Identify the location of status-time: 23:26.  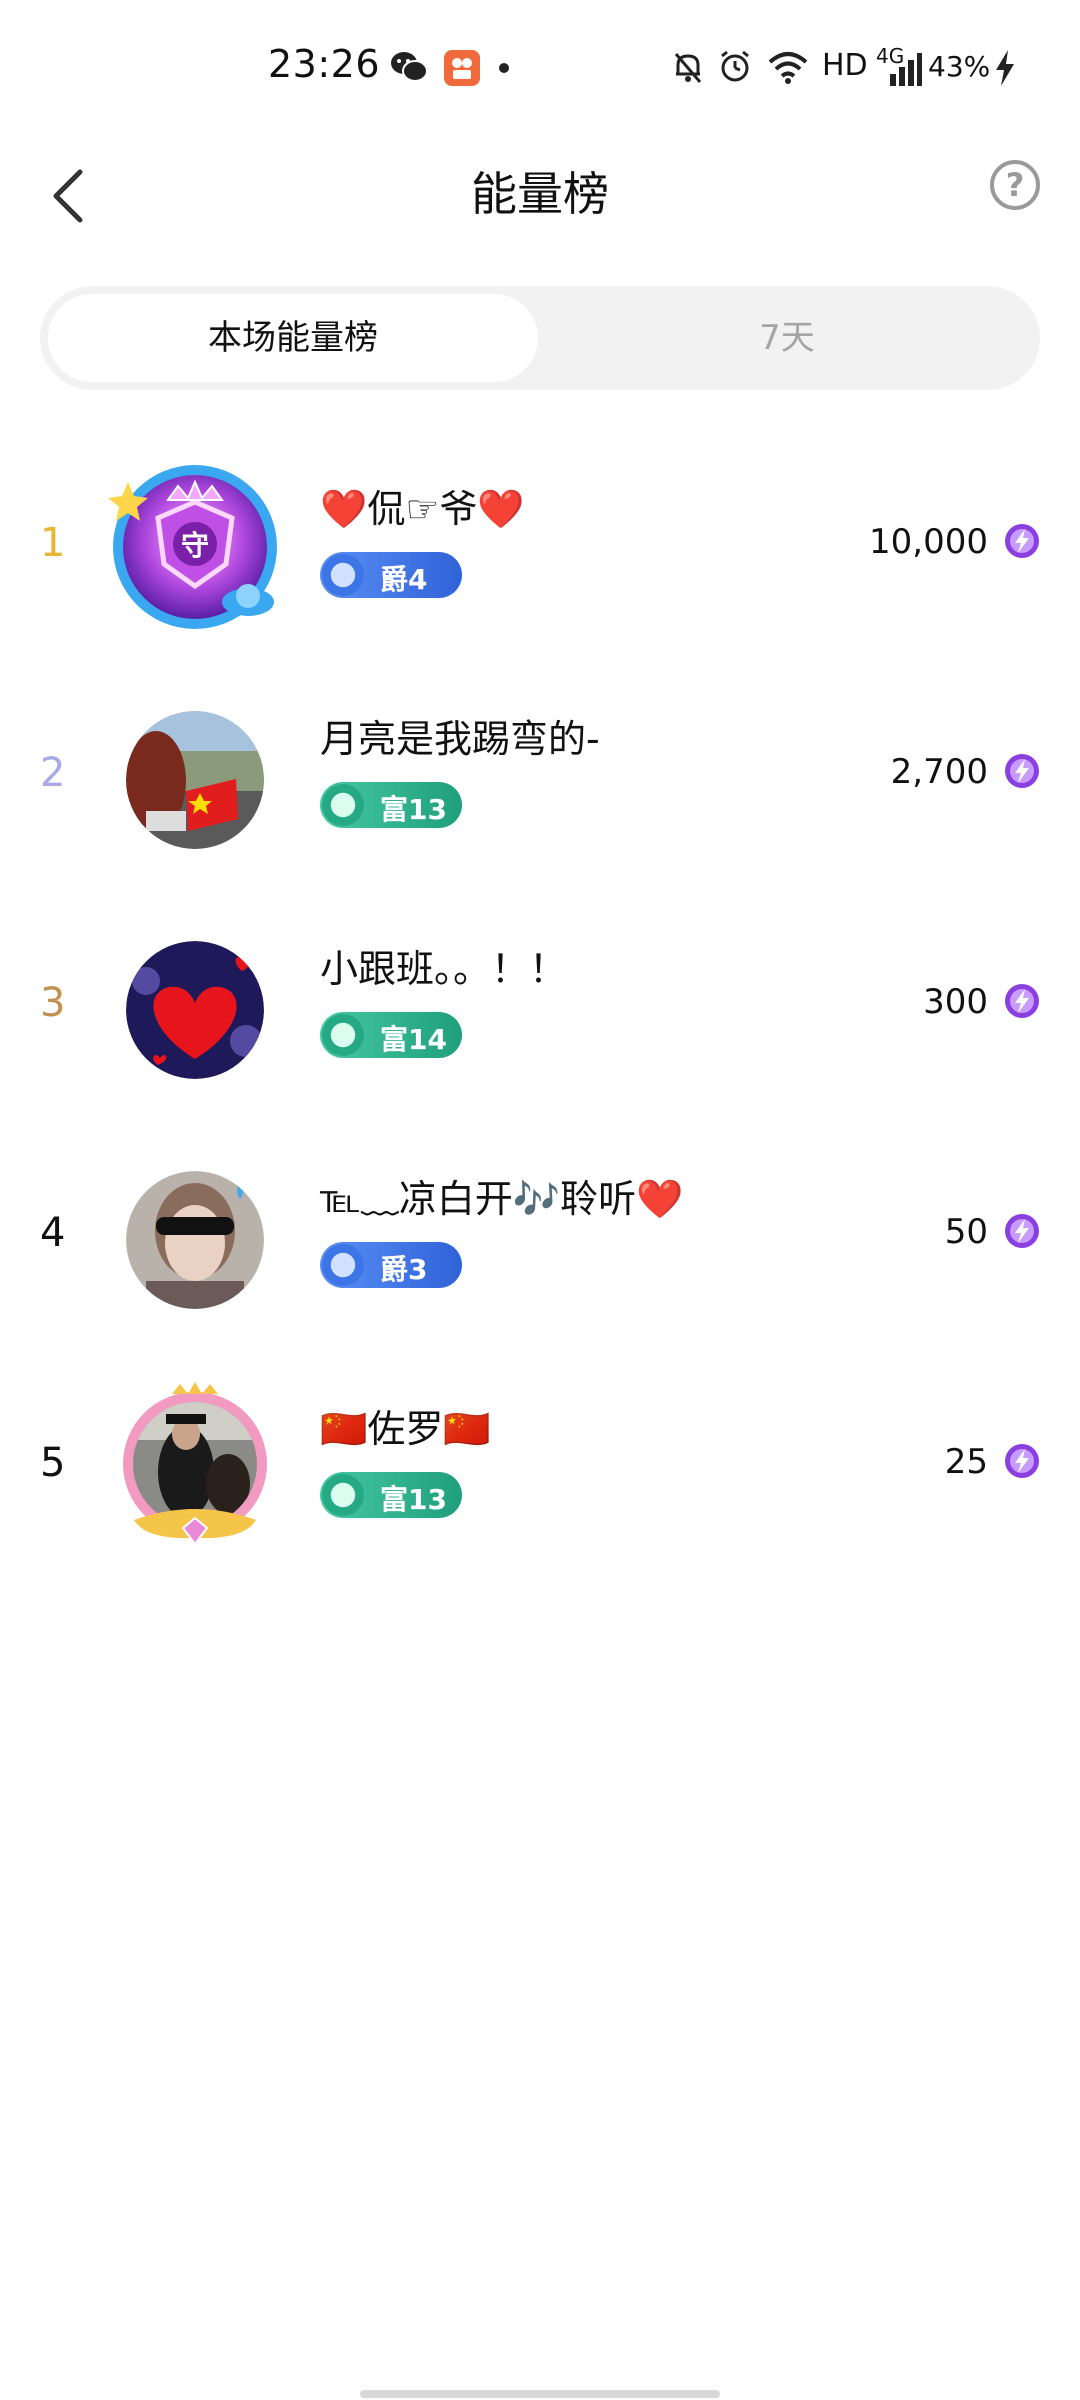
(324, 64).